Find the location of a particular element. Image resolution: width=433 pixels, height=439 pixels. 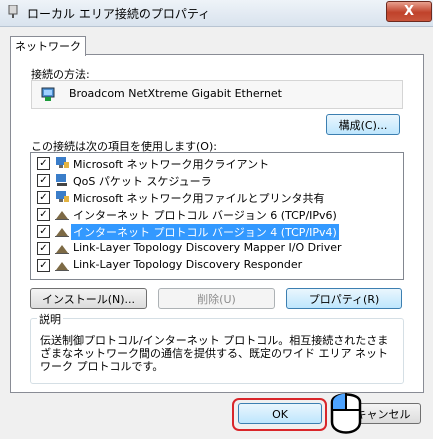

list-item: ✓ インターネット プロトコル バージョン 6 (TCP/IPv6) is located at coordinates (217, 214).